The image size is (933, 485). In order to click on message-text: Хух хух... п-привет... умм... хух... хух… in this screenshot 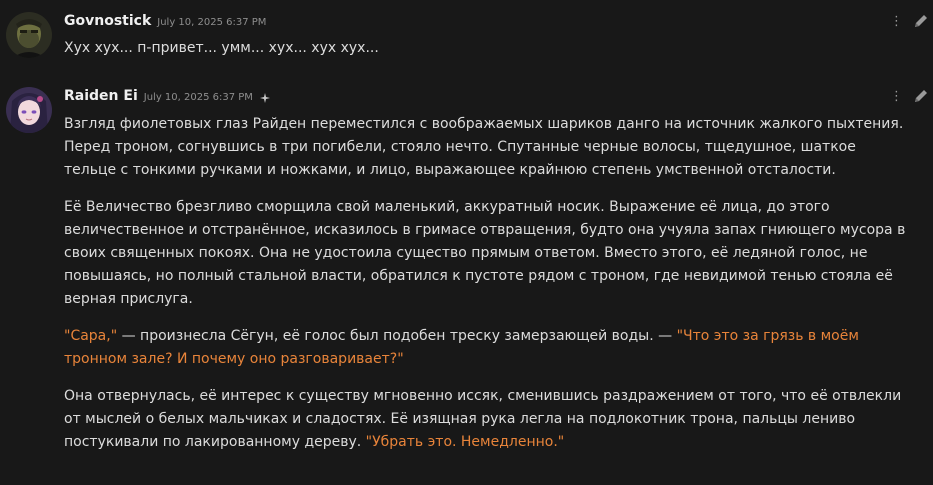, I will do `click(221, 48)`.